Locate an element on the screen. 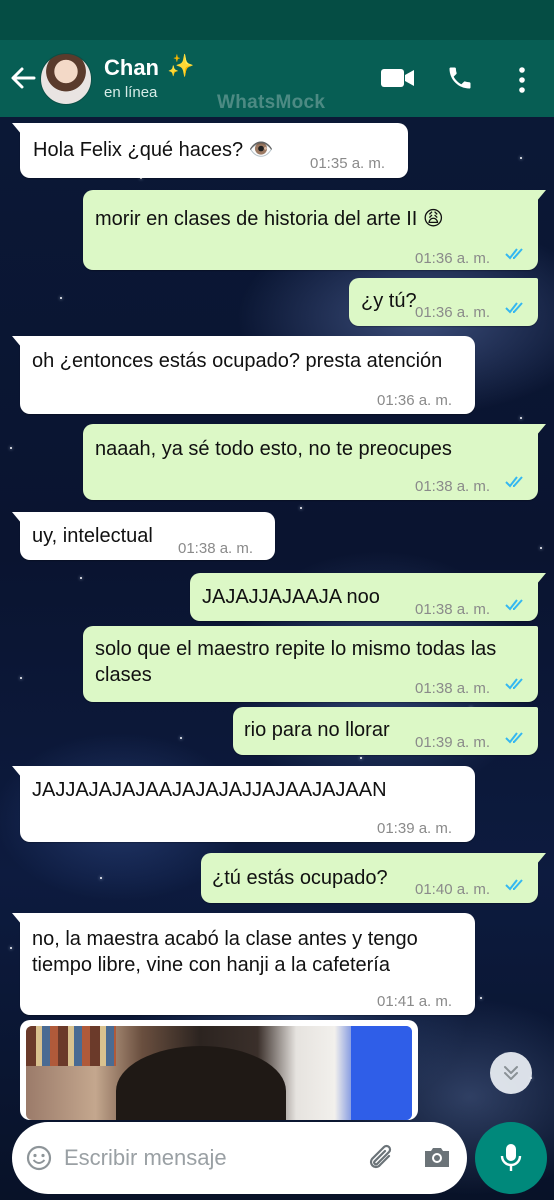 The width and height of the screenshot is (554, 1200). message-outgoing: JAJAJJAJAAJA noo 01:38 a. m. is located at coordinates (368, 597).